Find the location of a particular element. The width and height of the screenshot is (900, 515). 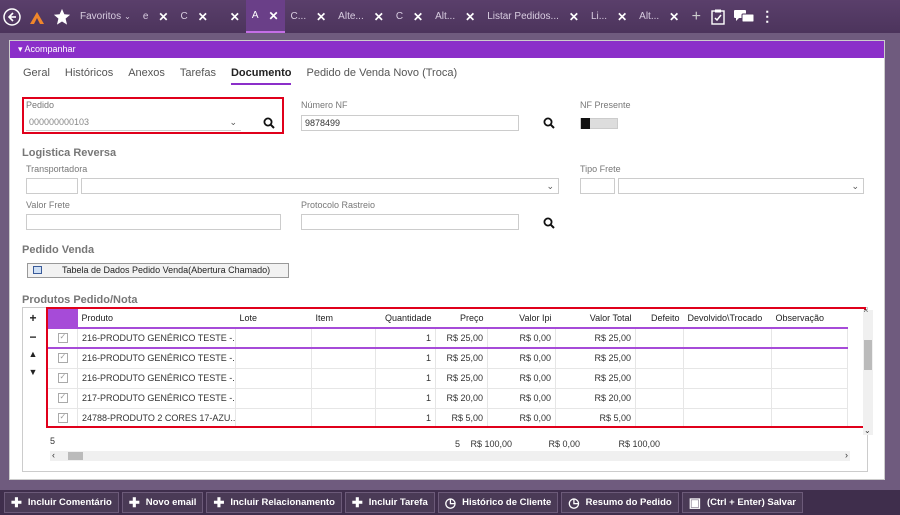

salvar-button: ▣ (Ctrl + Enter) Salvar is located at coordinates (742, 502).